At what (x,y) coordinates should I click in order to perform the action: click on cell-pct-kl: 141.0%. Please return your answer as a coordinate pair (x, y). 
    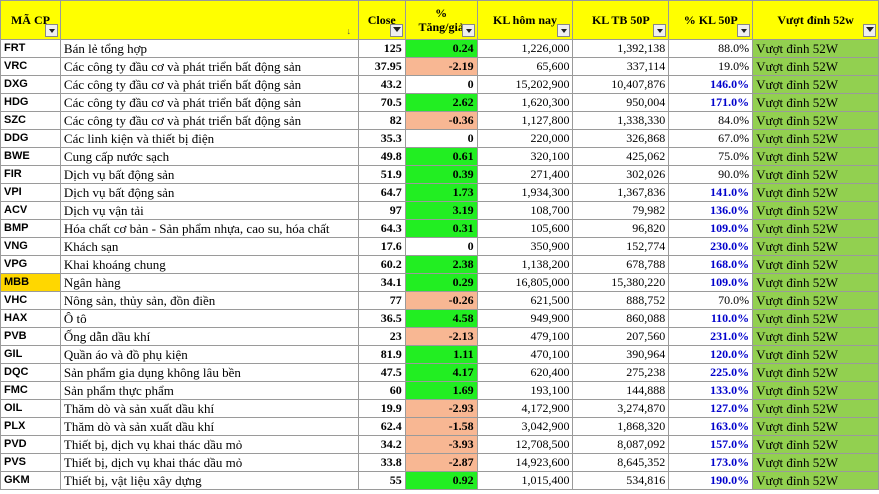
    Looking at the image, I should click on (711, 192).